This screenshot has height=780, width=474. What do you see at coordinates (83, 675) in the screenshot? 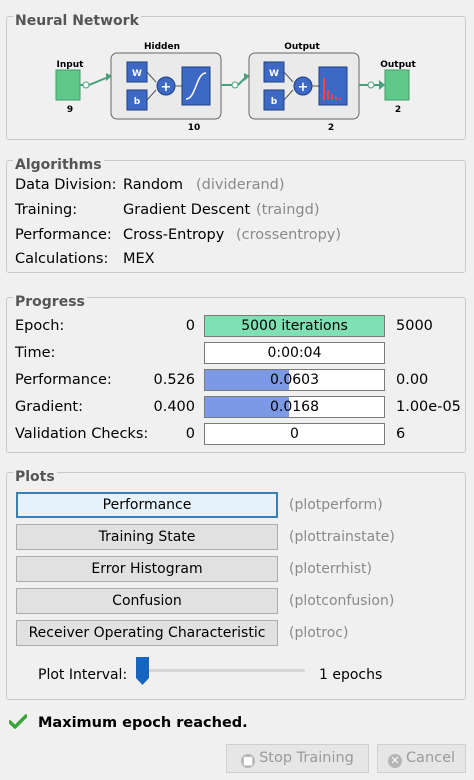
I see `plot-interval-label: Plot Interval:` at bounding box center [83, 675].